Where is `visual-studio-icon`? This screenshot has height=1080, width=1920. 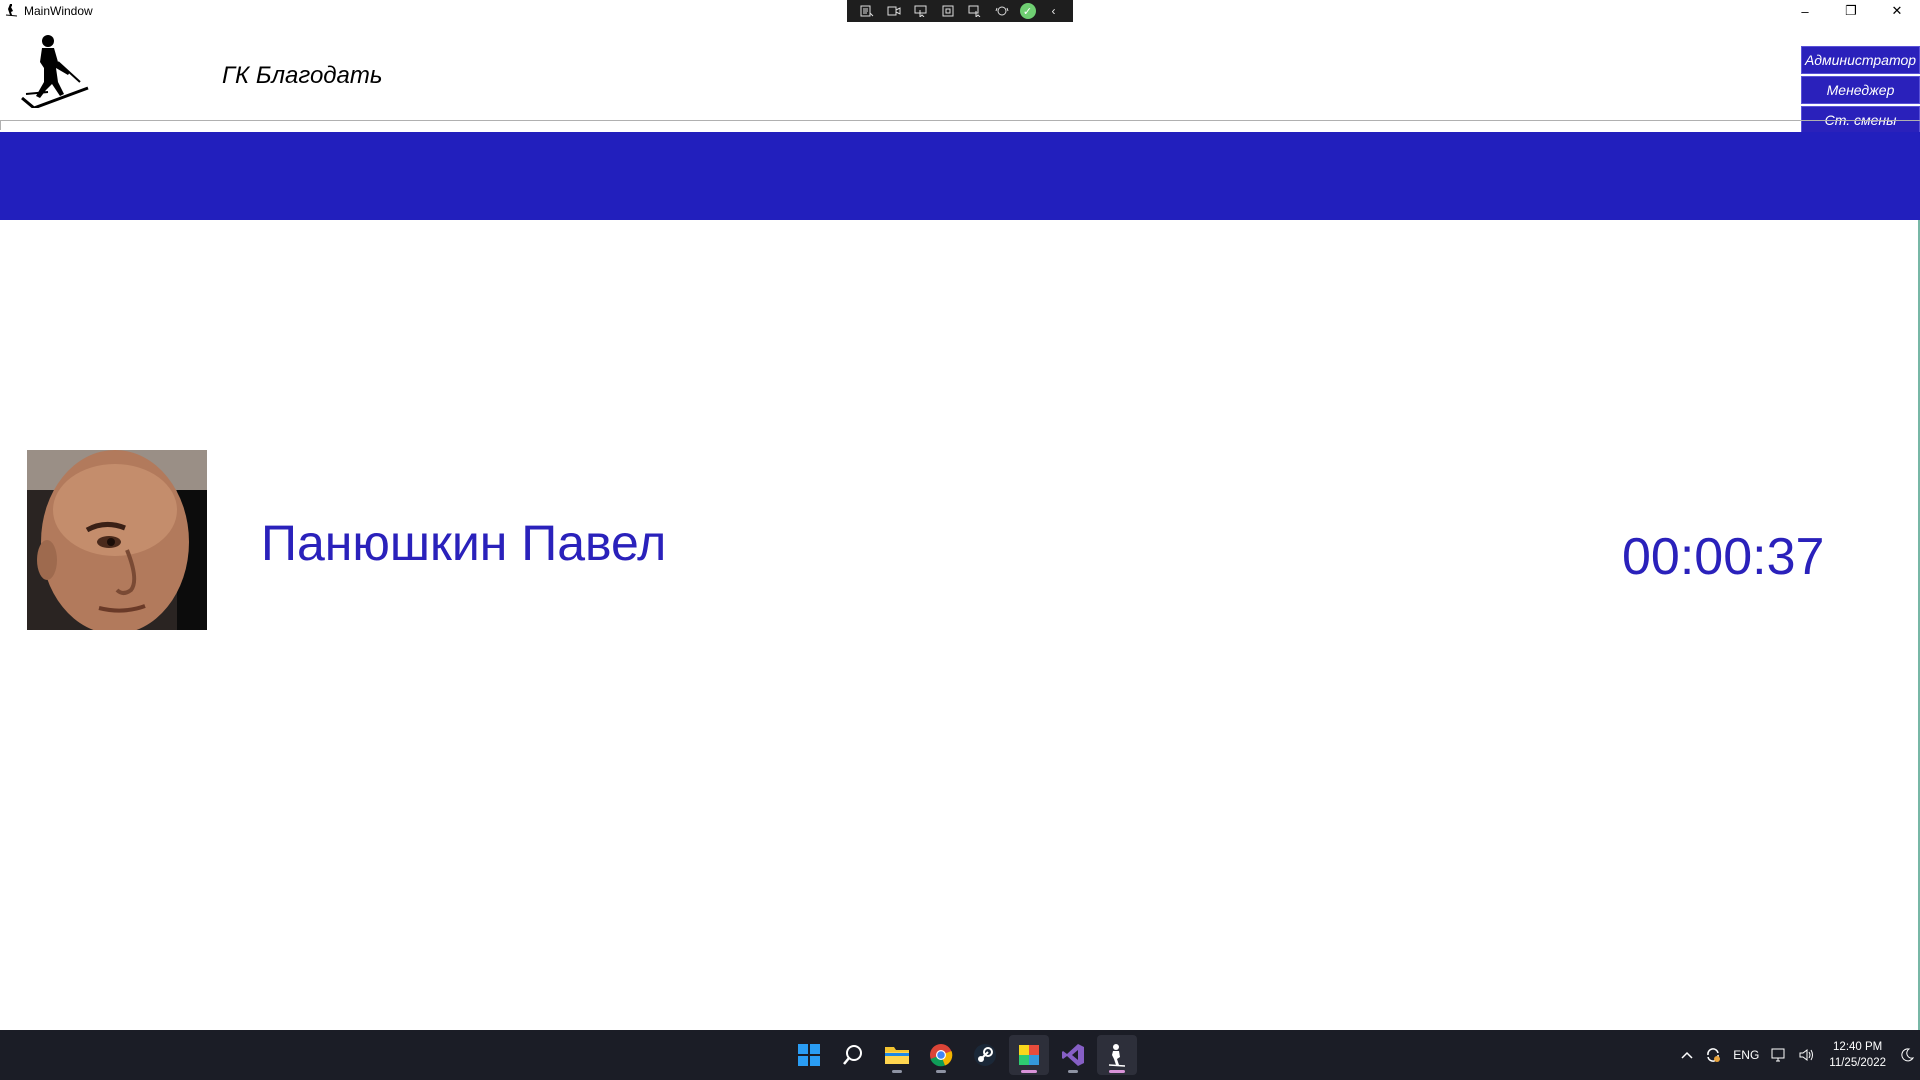
visual-studio-icon is located at coordinates (1073, 1055).